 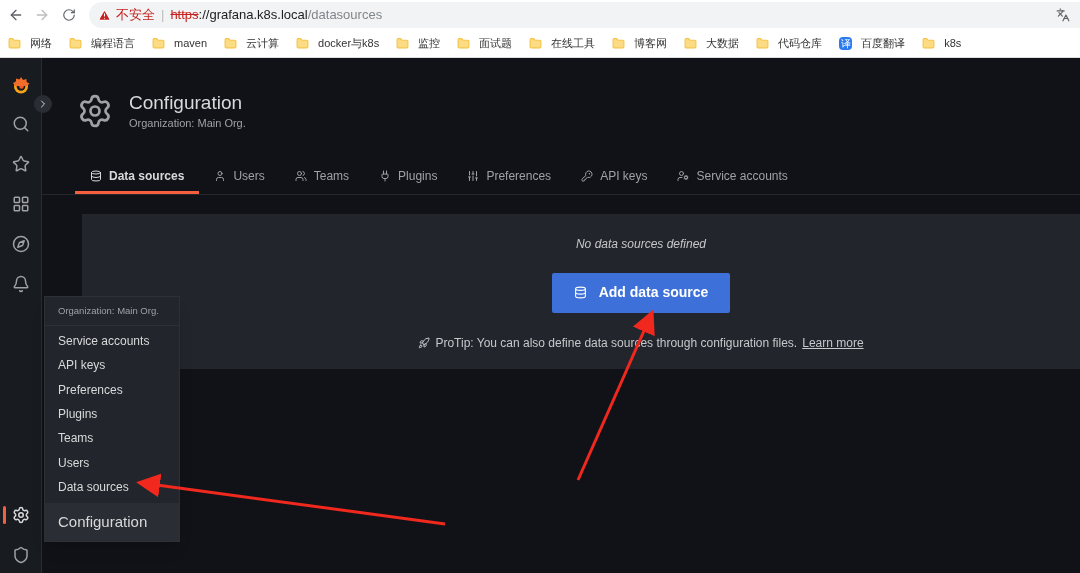 What do you see at coordinates (95, 111) in the screenshot?
I see `settings-icon` at bounding box center [95, 111].